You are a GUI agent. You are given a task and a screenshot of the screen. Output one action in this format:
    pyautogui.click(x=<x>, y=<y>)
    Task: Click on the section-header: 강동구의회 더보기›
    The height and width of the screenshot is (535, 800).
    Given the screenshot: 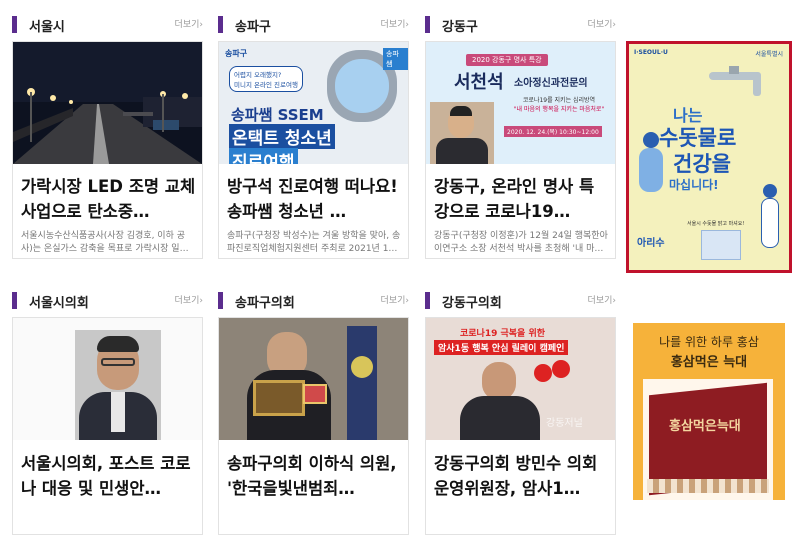 What is the action you would take?
    pyautogui.click(x=520, y=301)
    